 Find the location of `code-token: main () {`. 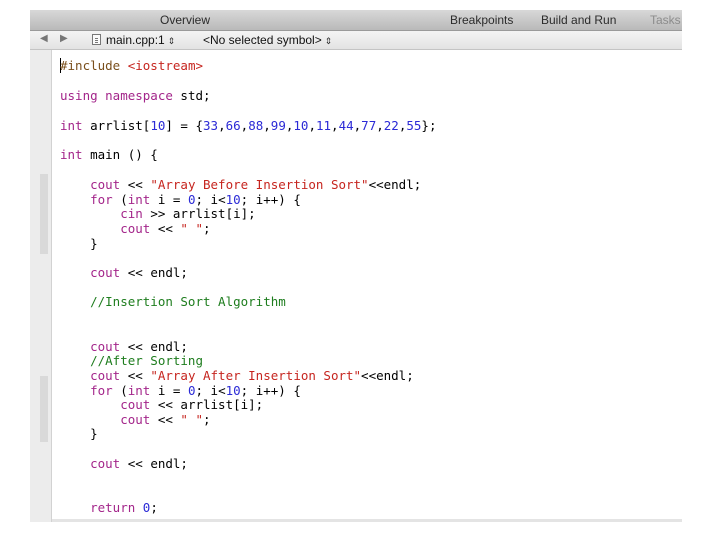

code-token: main () { is located at coordinates (120, 154).